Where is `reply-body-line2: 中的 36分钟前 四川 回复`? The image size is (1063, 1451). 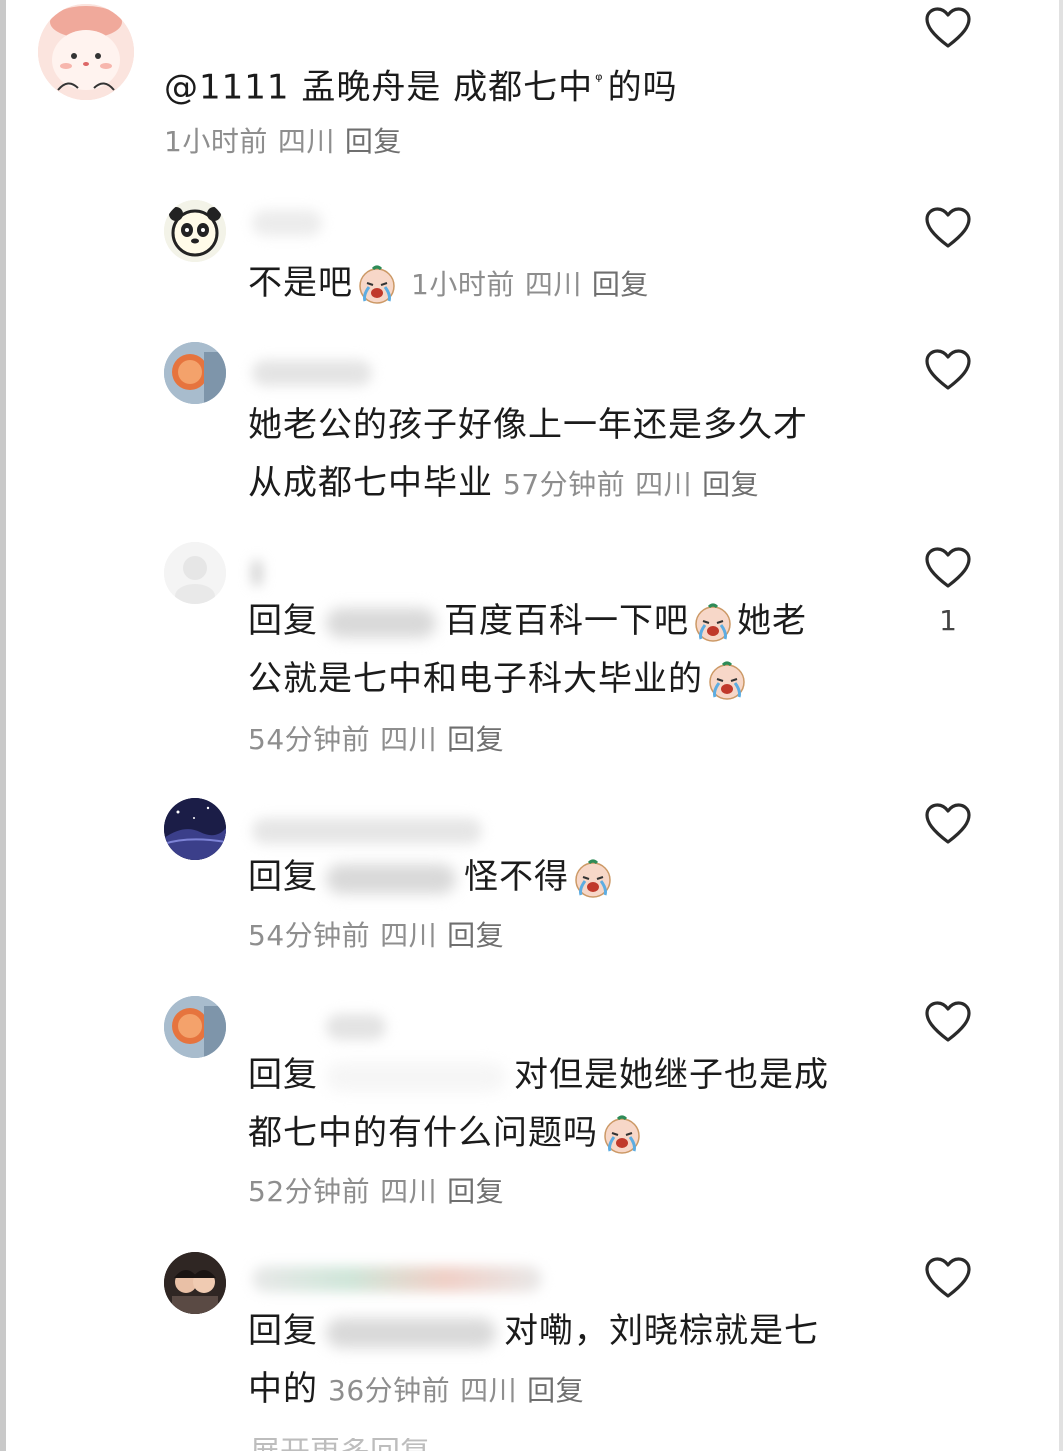 reply-body-line2: 中的 36分钟前 四川 回复 is located at coordinates (533, 1390).